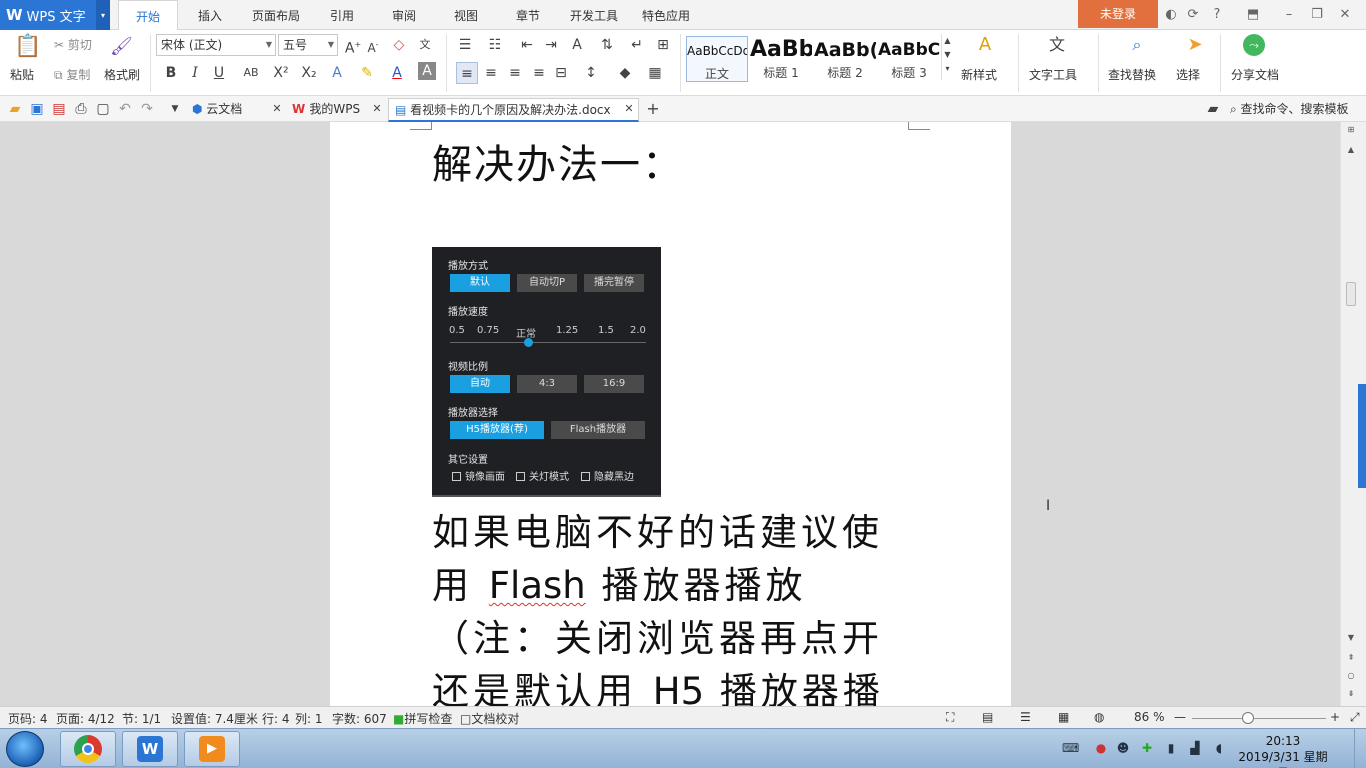  What do you see at coordinates (1351, 676) in the screenshot?
I see `browse-object-icon: ○` at bounding box center [1351, 676].